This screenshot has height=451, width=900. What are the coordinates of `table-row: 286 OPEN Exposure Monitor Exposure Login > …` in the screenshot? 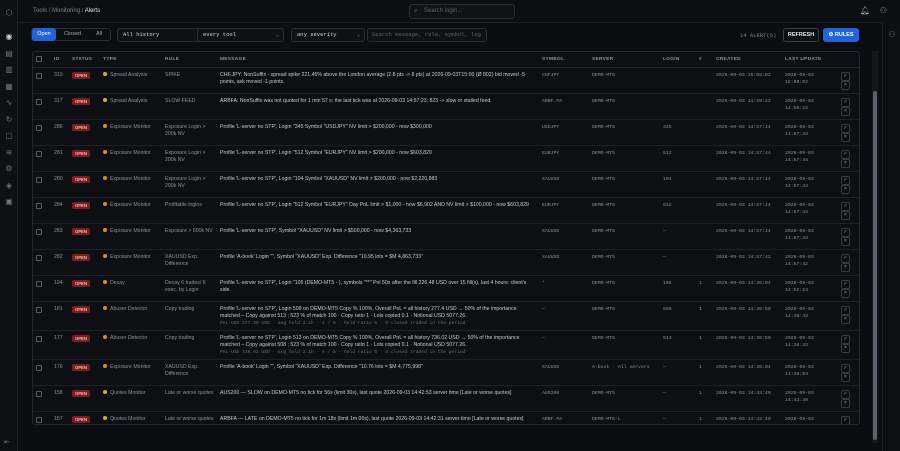 It's located at (446, 132).